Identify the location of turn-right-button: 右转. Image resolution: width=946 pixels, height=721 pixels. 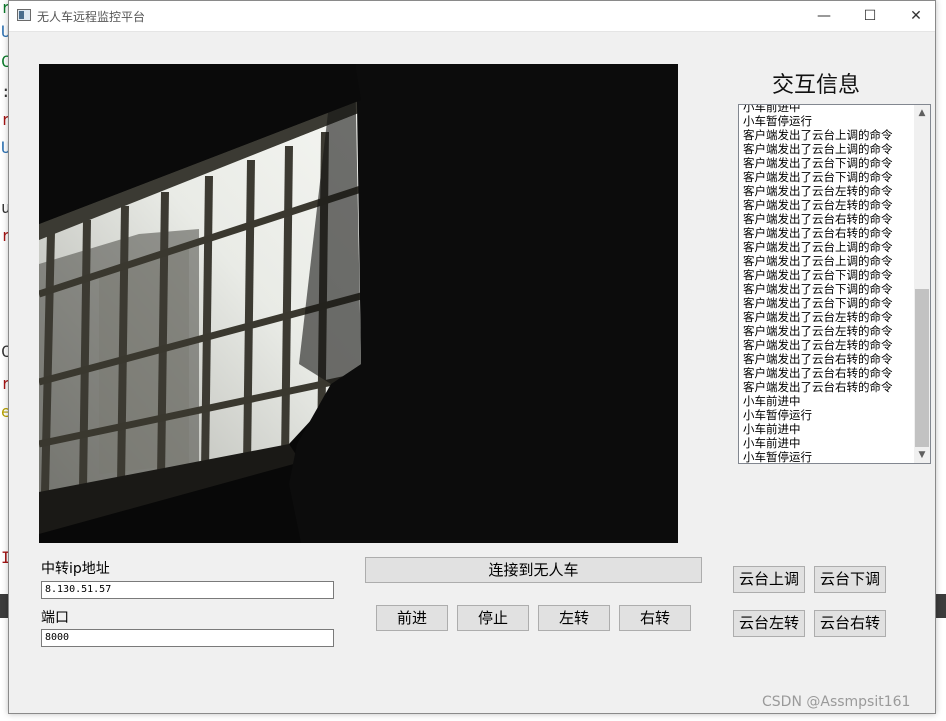
(655, 618).